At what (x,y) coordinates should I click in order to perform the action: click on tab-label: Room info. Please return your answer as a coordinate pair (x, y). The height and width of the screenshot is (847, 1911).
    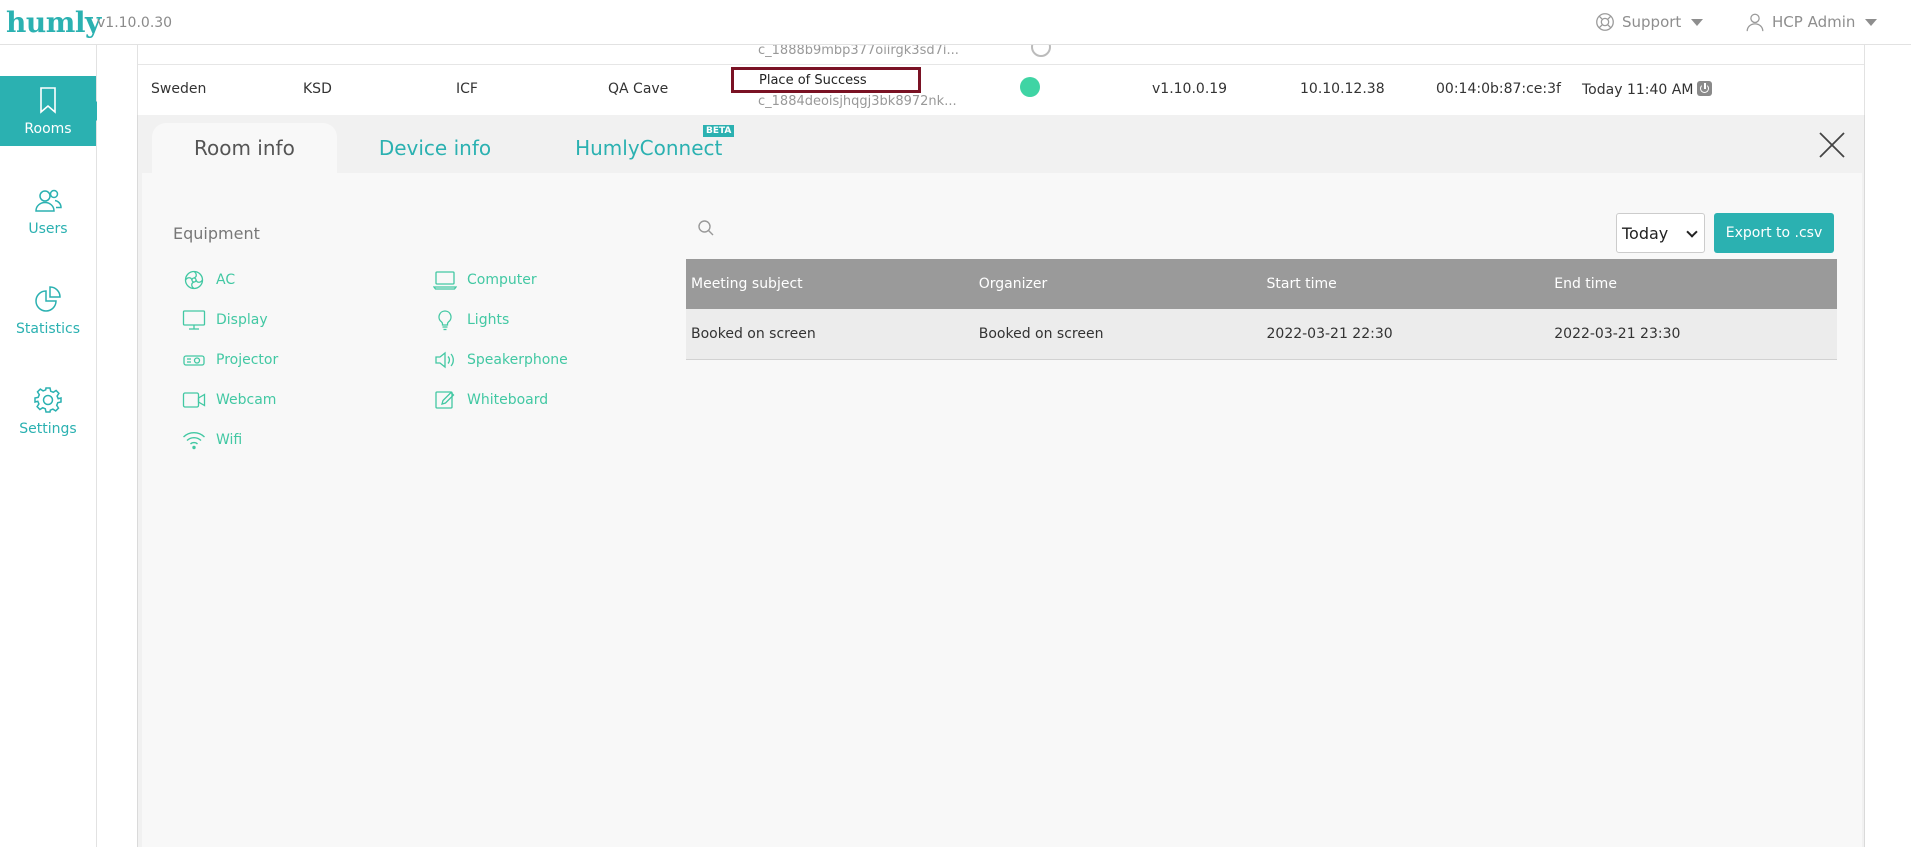
    Looking at the image, I should click on (244, 148).